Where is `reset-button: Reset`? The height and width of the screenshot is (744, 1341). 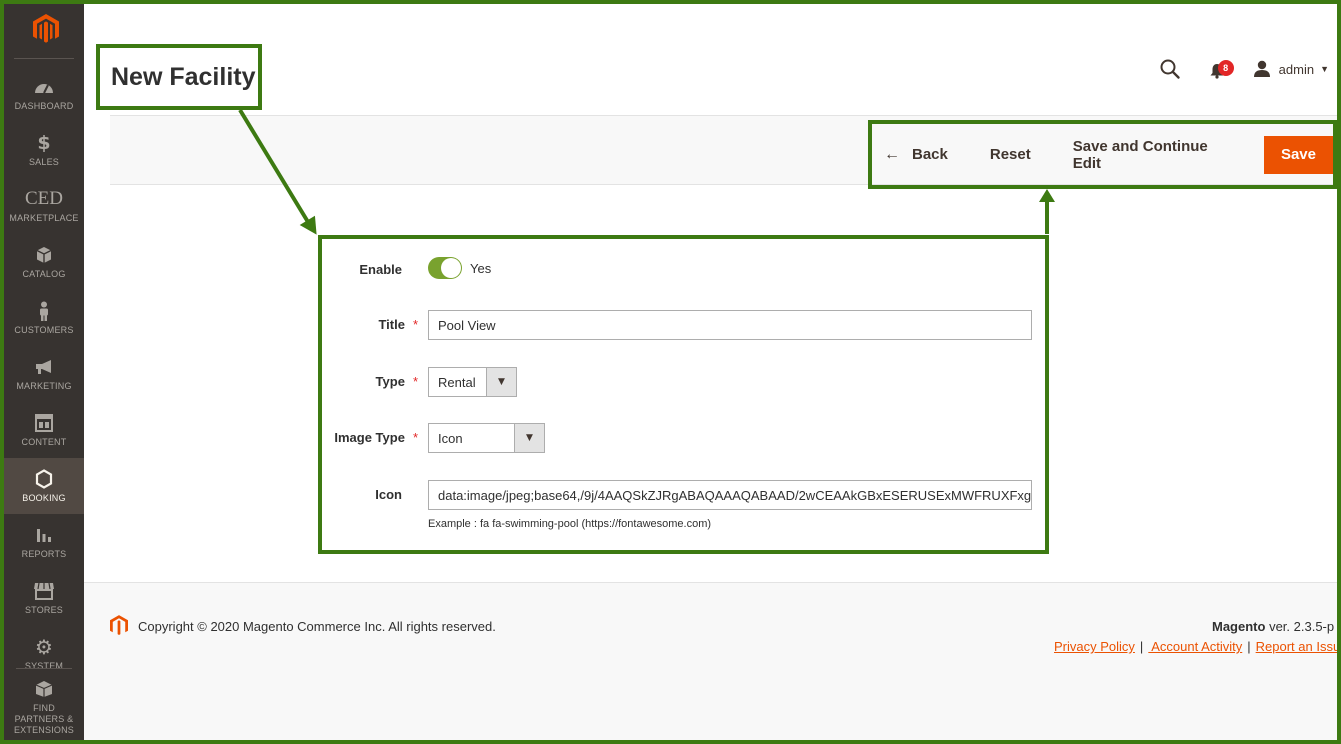 reset-button: Reset is located at coordinates (1010, 154).